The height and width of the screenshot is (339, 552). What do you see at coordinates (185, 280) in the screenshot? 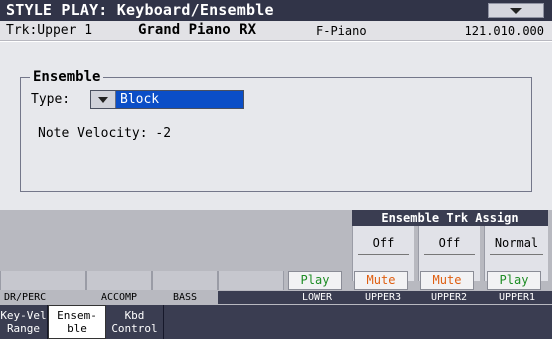
I see `track-slot-bass` at bounding box center [185, 280].